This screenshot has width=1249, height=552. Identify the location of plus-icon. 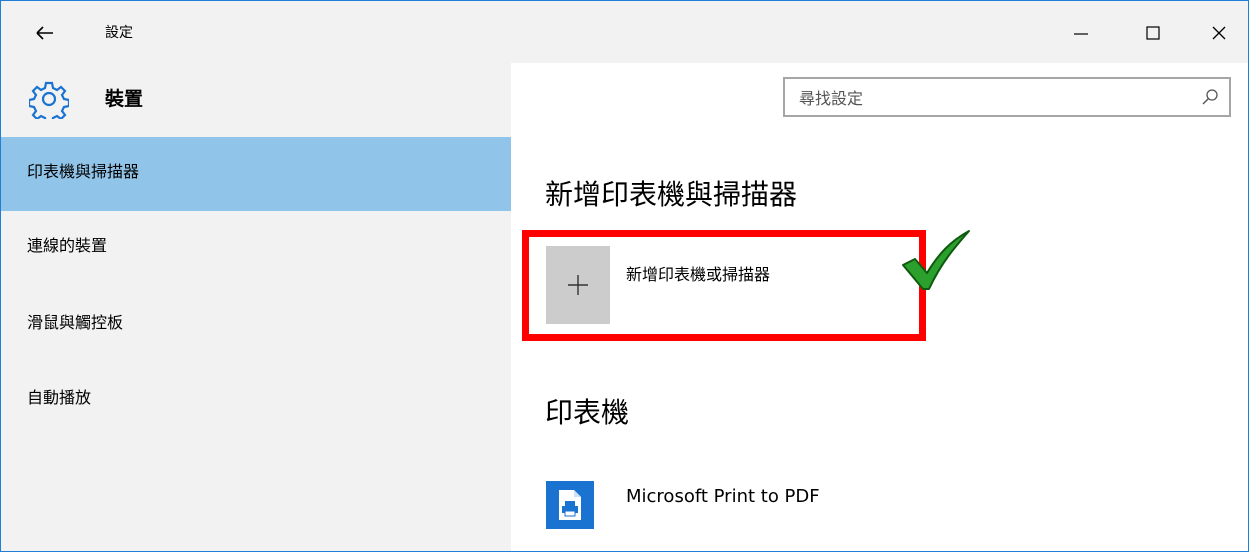
(578, 285).